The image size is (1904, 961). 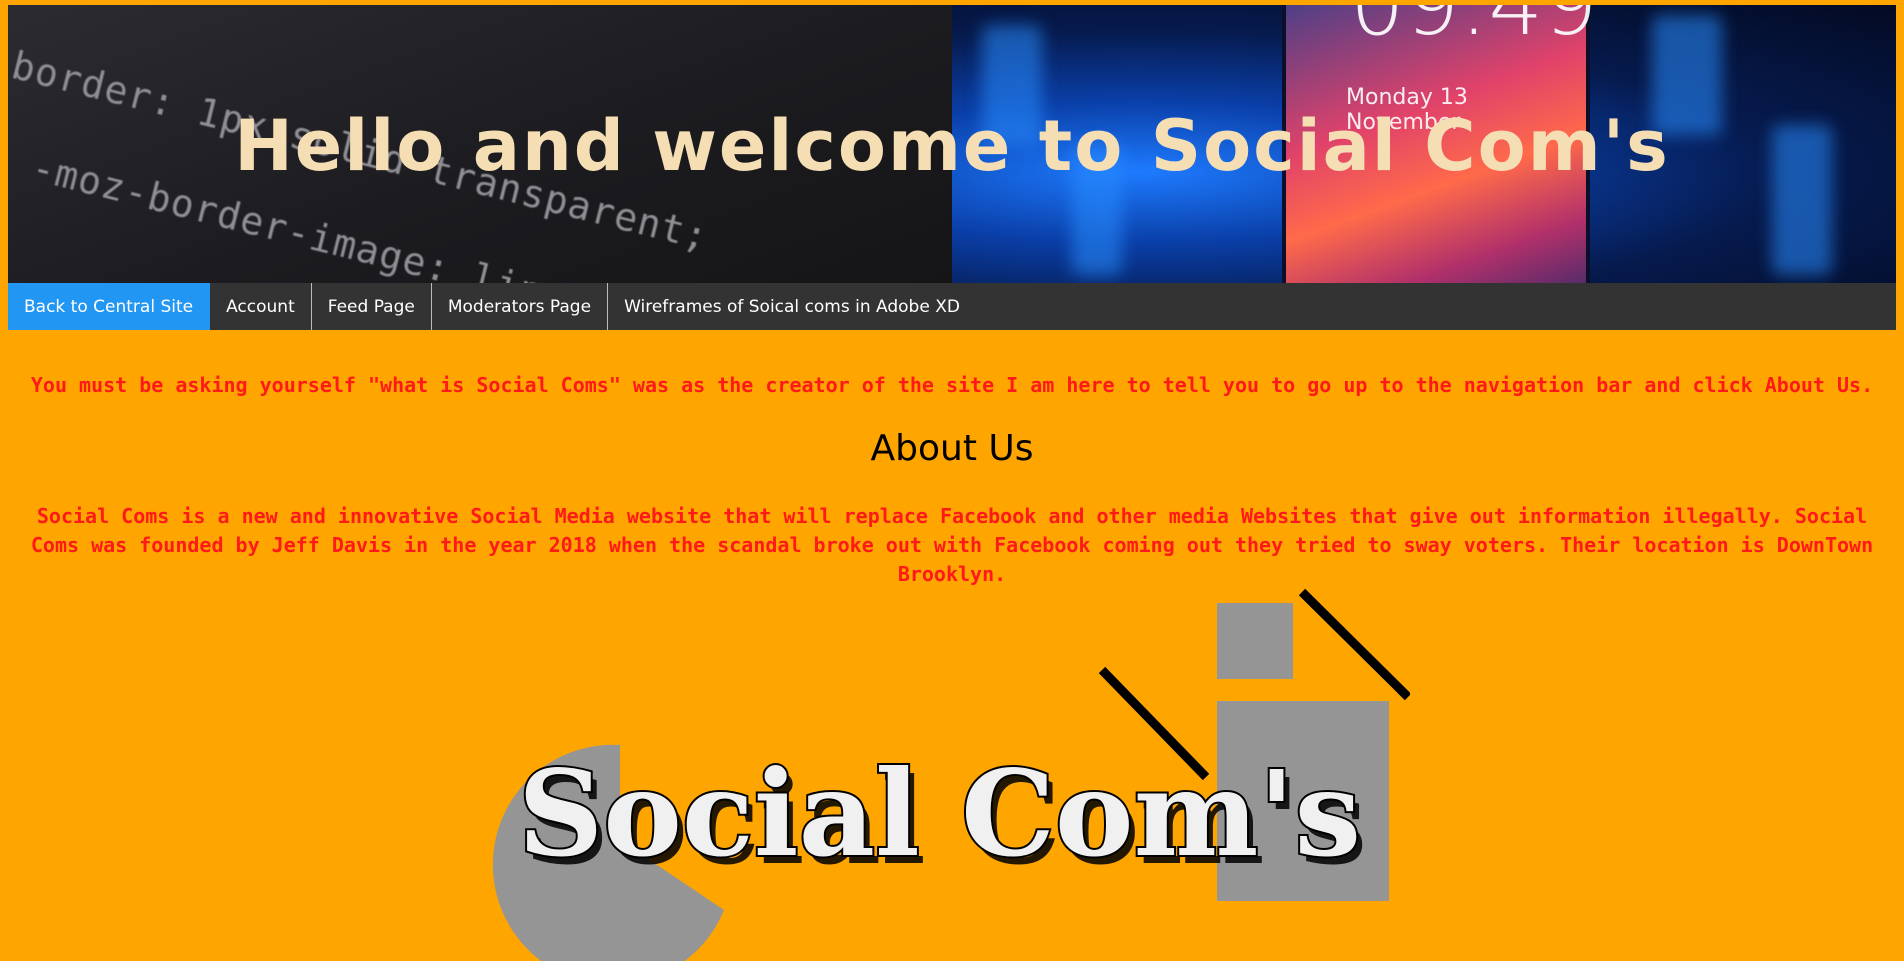 What do you see at coordinates (939, 813) in the screenshot?
I see `logo-text: Social Com's` at bounding box center [939, 813].